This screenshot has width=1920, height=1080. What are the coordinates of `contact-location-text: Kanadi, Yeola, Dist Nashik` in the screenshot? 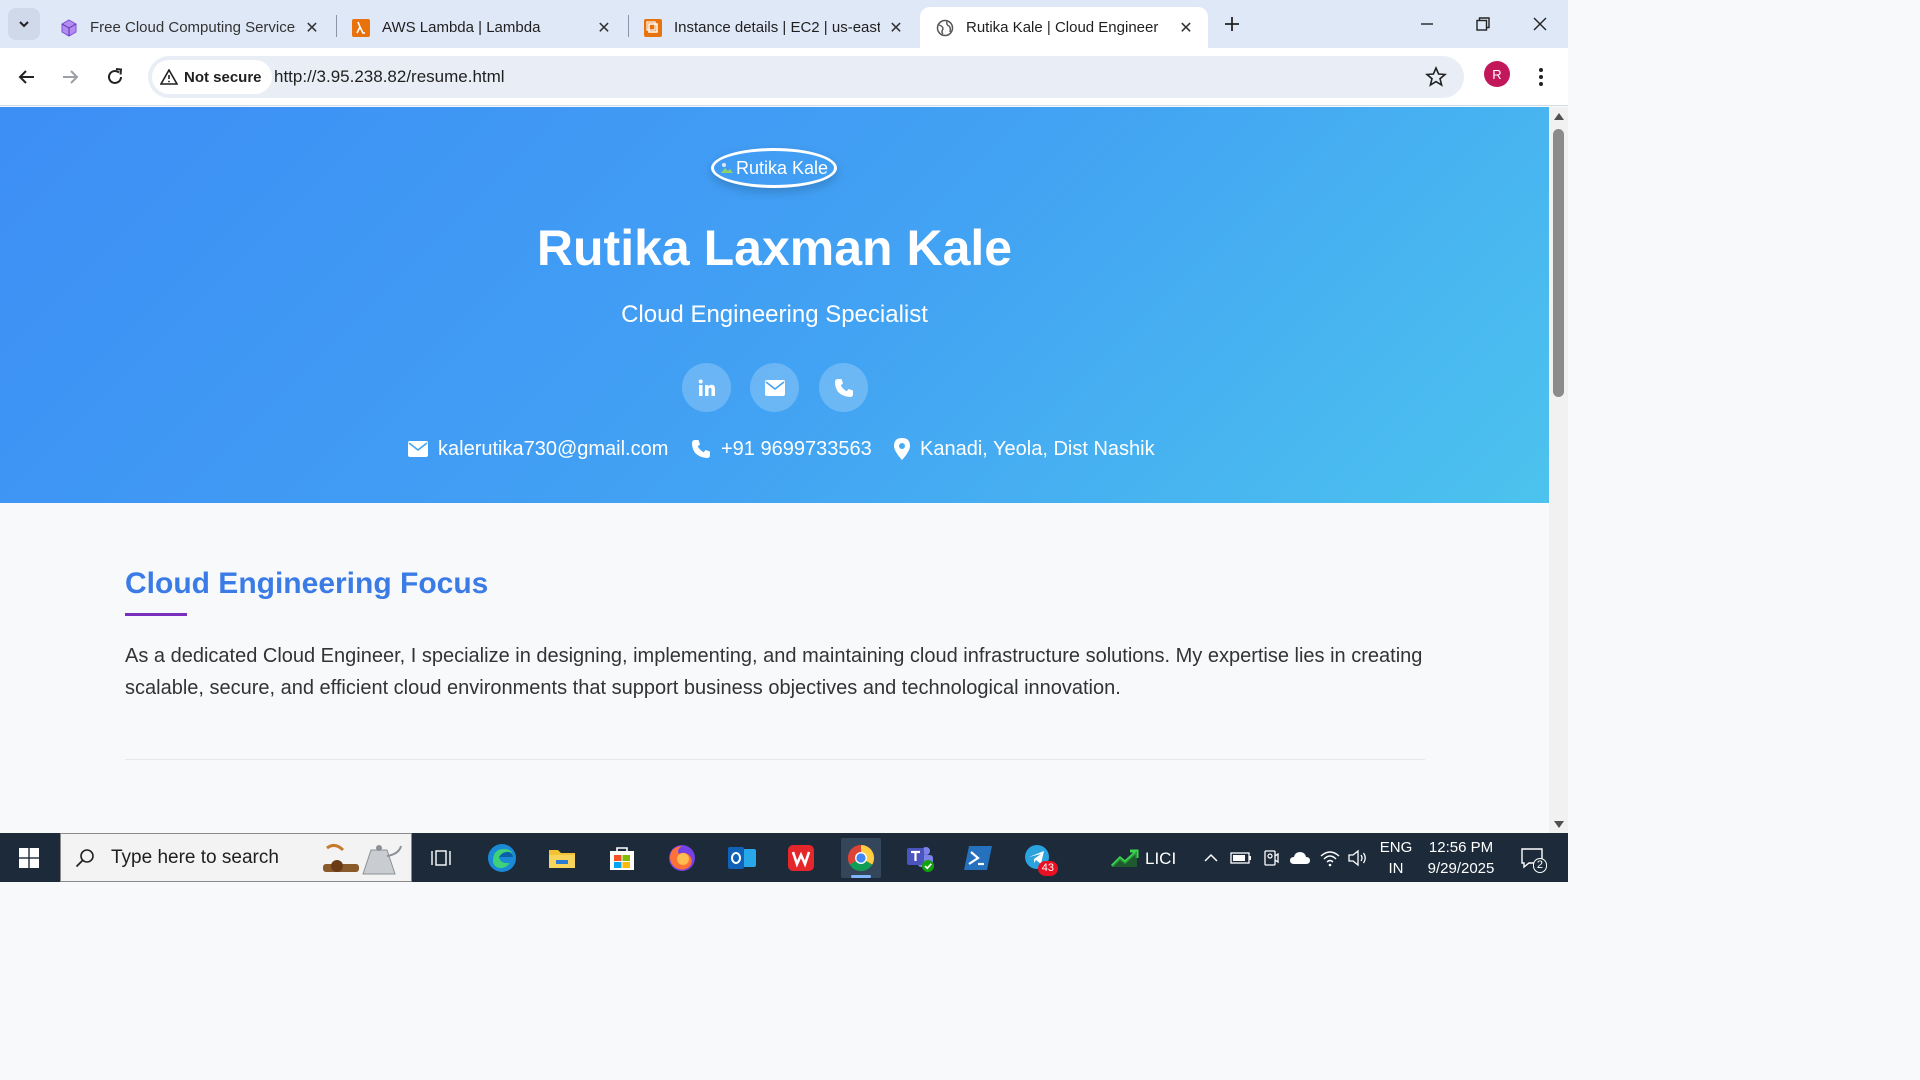 It's located at (1037, 448).